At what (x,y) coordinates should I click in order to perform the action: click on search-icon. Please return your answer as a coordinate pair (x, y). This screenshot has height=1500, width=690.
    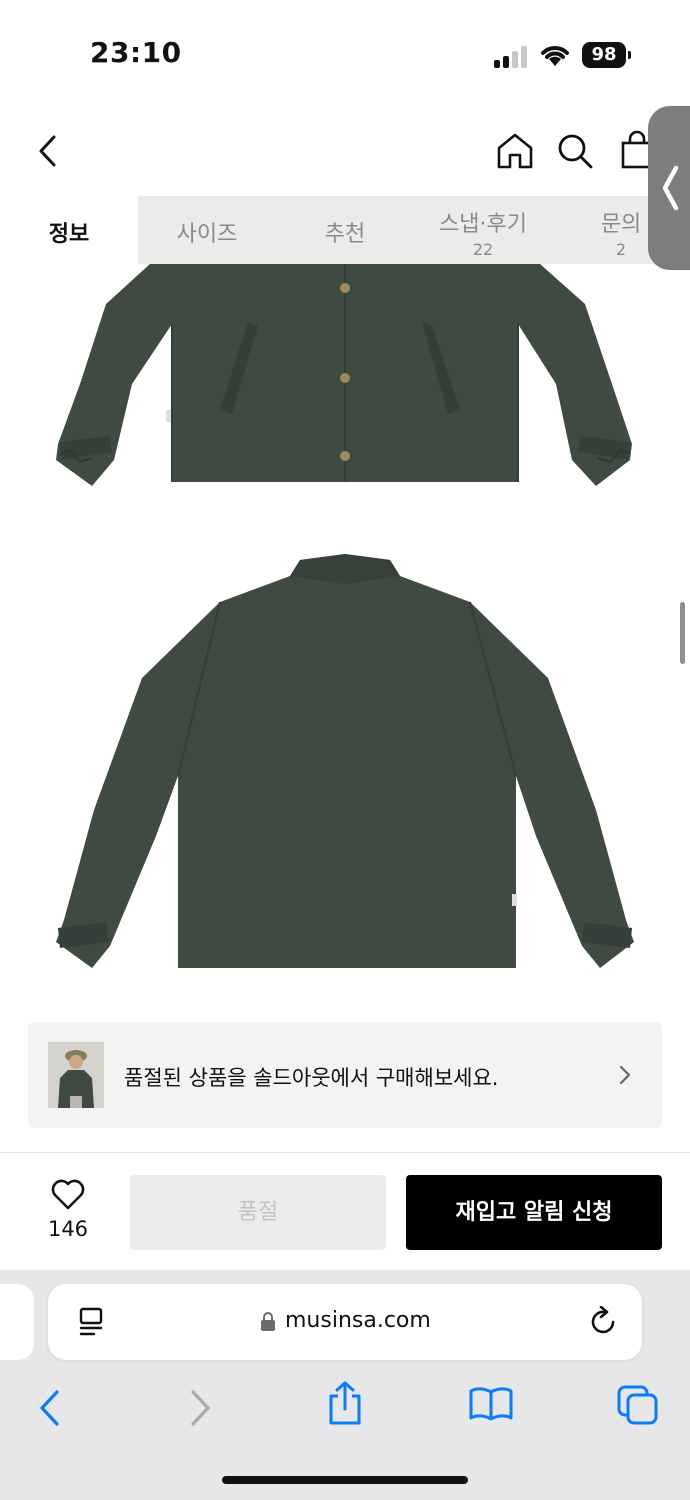
    Looking at the image, I should click on (575, 151).